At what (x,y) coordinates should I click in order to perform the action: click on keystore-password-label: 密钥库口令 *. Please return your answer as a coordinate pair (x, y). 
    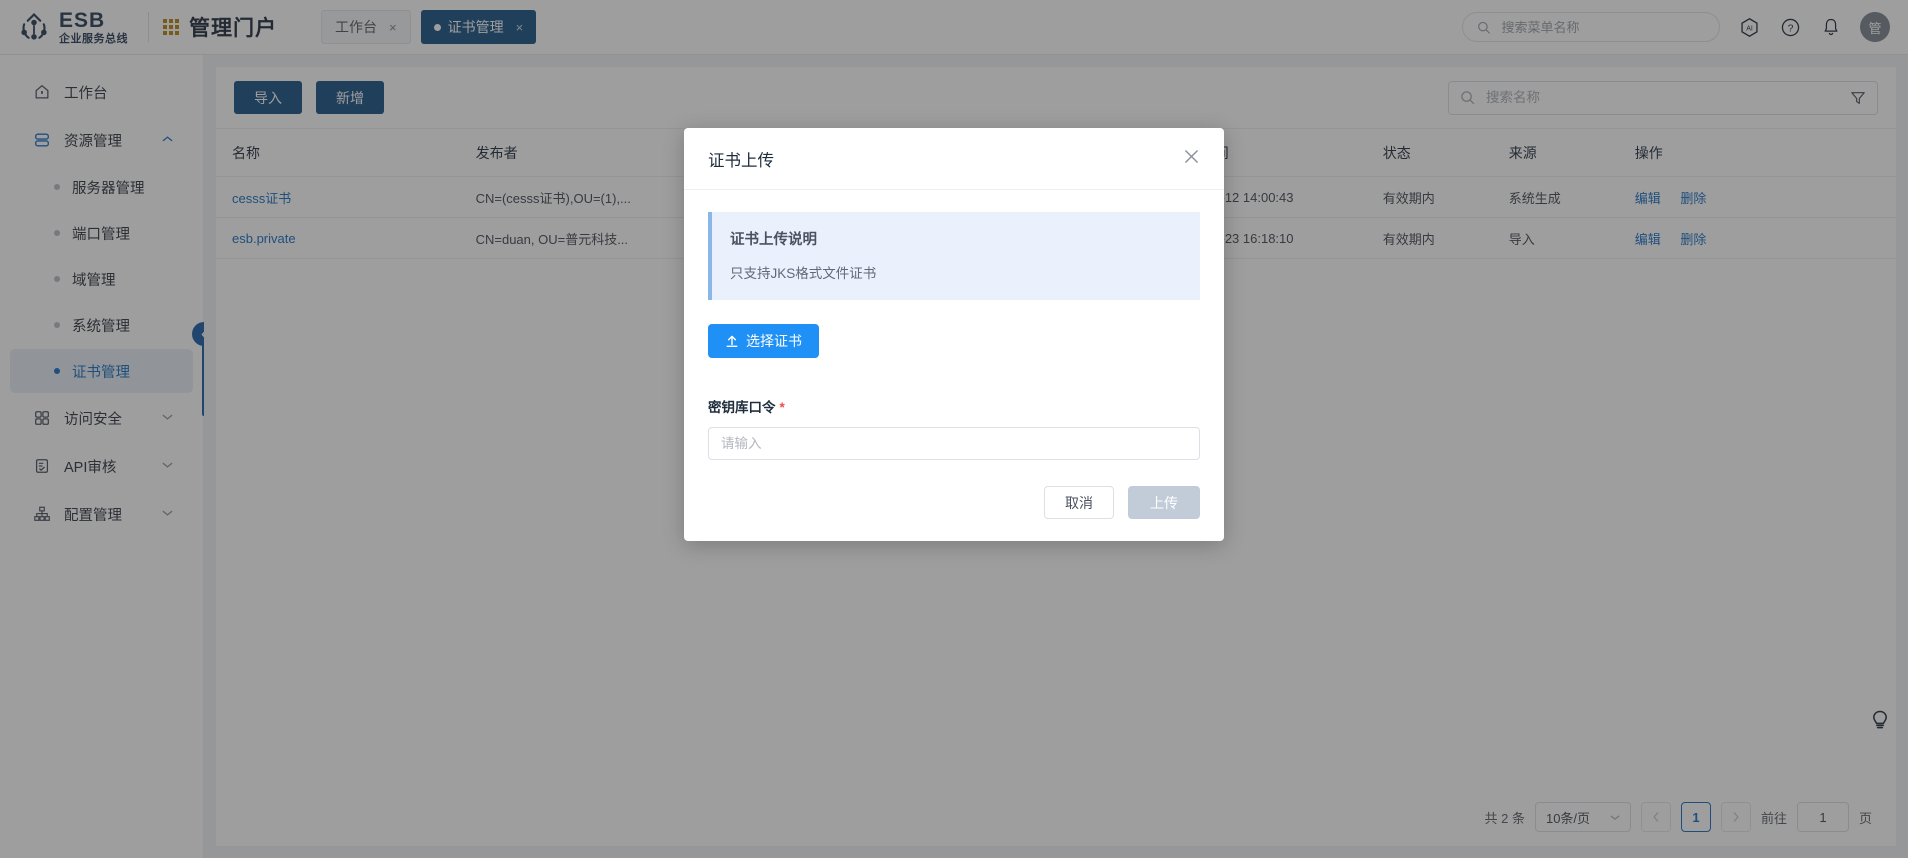
    Looking at the image, I should click on (954, 406).